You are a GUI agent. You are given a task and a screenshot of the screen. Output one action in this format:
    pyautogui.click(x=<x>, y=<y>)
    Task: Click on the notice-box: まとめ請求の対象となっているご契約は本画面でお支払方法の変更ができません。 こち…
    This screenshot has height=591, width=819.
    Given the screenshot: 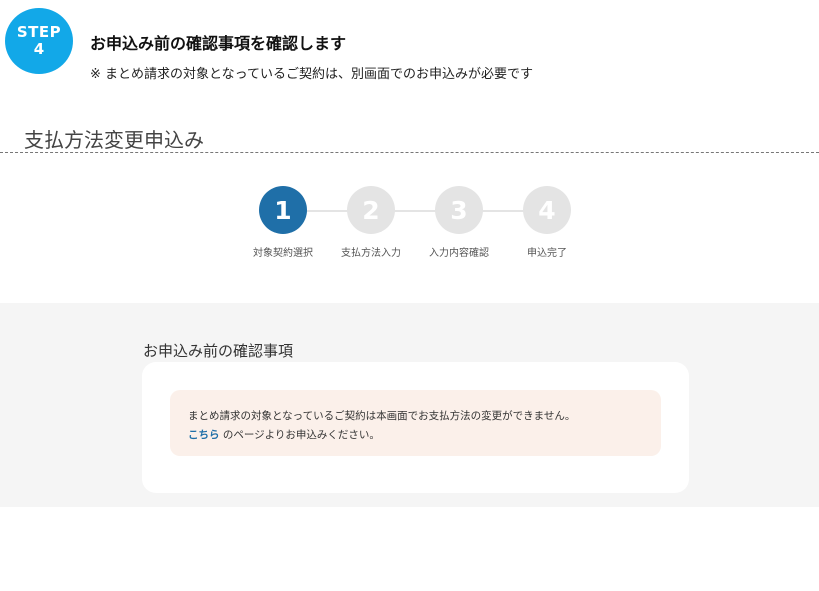 What is the action you would take?
    pyautogui.click(x=415, y=423)
    